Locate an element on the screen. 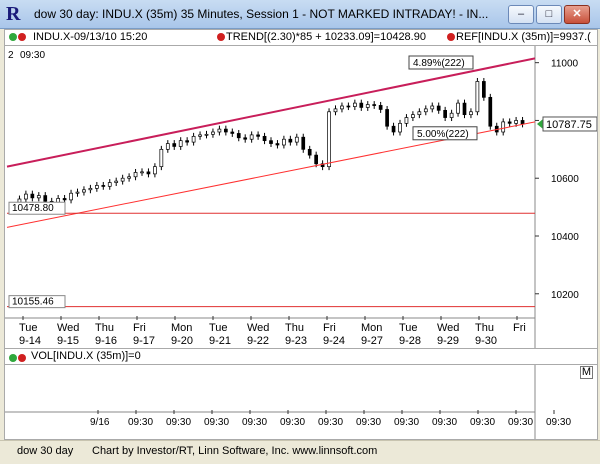 This screenshot has width=600, height=464. vol-red-dot-icon is located at coordinates (22, 358).